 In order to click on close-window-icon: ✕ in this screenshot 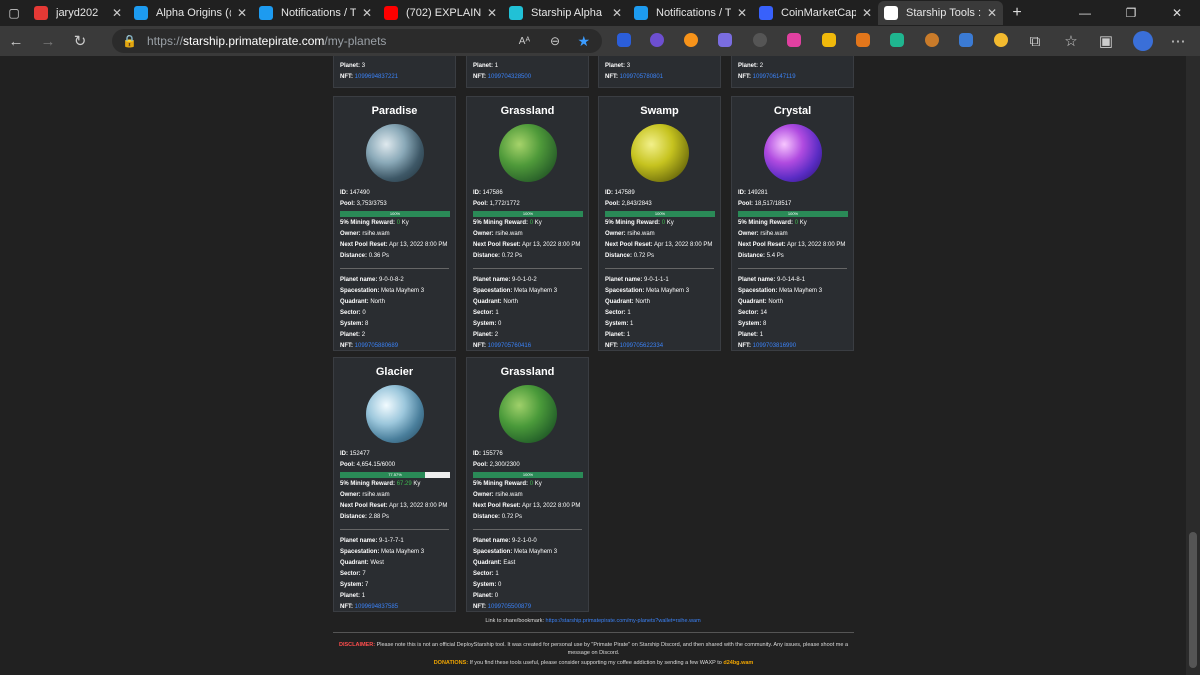, I will do `click(1177, 13)`.